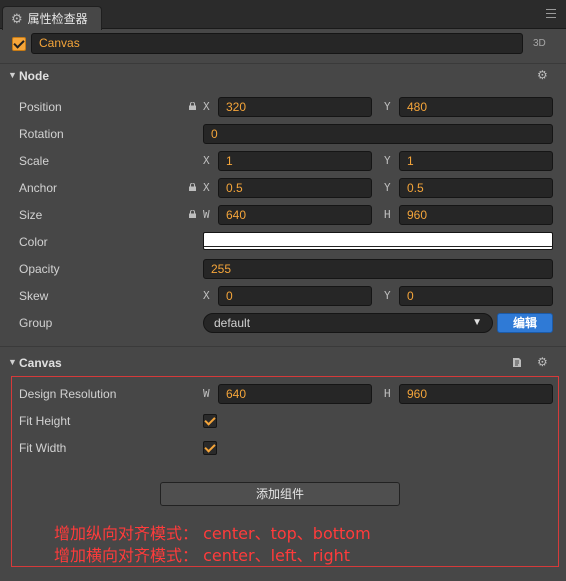 This screenshot has height=581, width=566. I want to click on prop-position: Position X 320 Y 480, so click(283, 107).